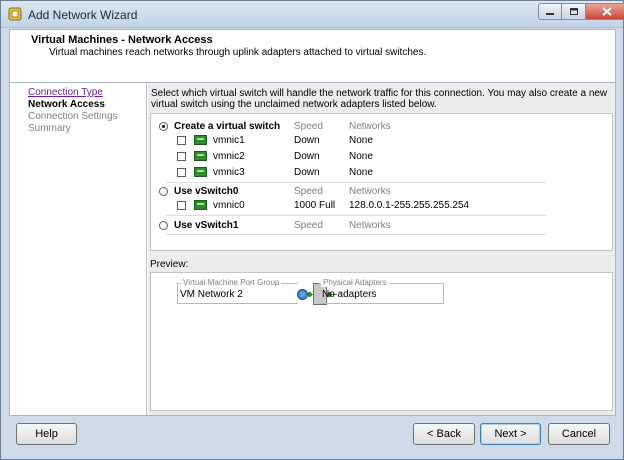 The height and width of the screenshot is (460, 624). Describe the element at coordinates (15, 14) in the screenshot. I see `vsphere-app-icon` at that location.